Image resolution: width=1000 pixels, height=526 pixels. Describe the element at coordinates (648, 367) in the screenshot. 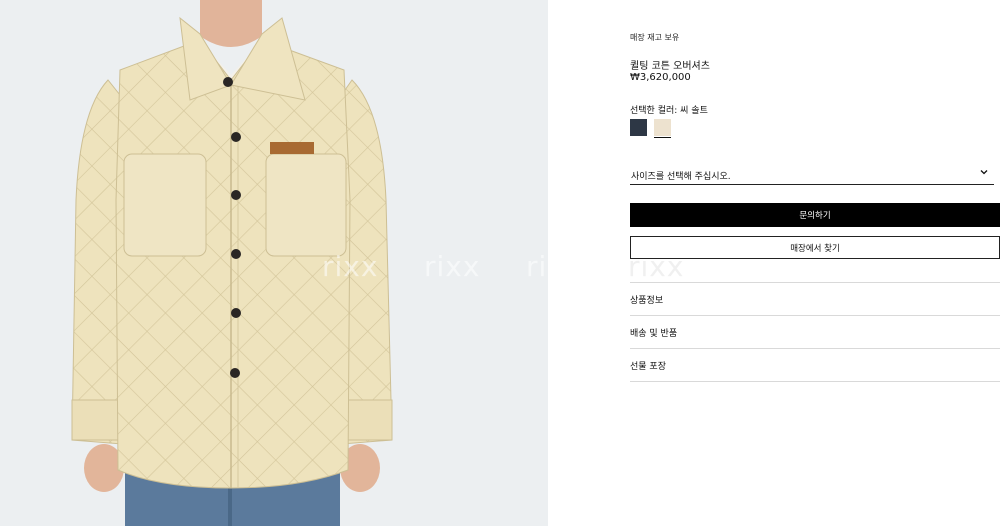

I see `accordion-label: 선물 포장` at that location.